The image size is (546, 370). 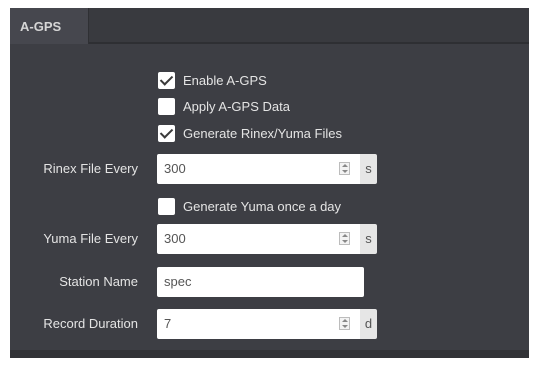 What do you see at coordinates (368, 239) in the screenshot?
I see `yuma-file-every-unit: s` at bounding box center [368, 239].